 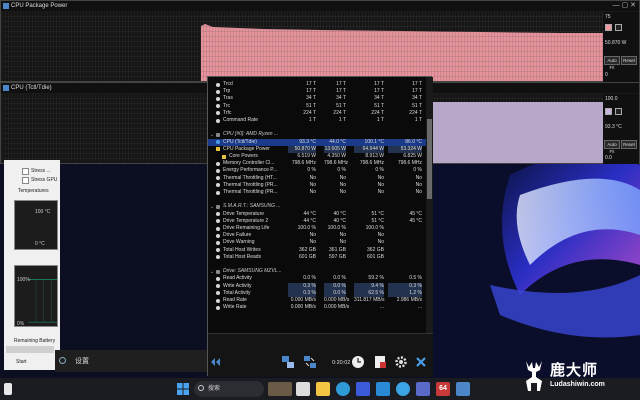 What do you see at coordinates (320, 6) in the screenshot?
I see `graph-titlebar: CPU Package Power — ▢ ✕` at bounding box center [320, 6].